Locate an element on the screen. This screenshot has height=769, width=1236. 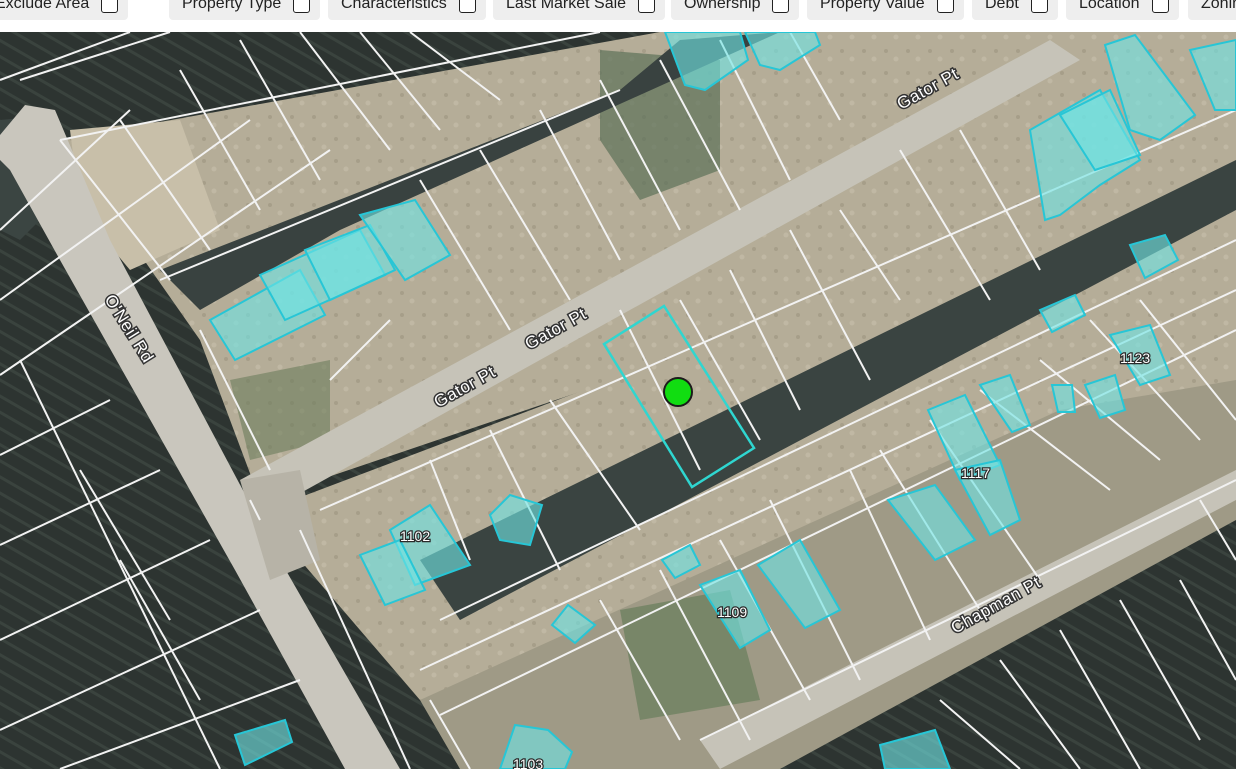
filter-label: Zoning is located at coordinates (1218, 6).